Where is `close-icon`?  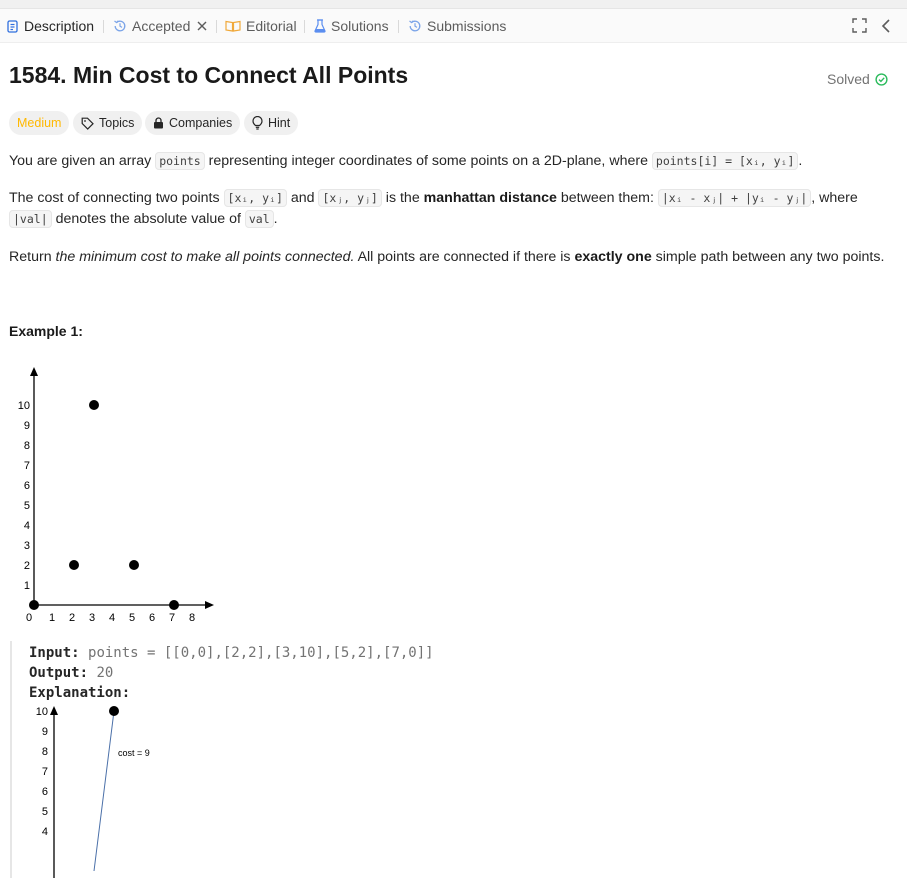 close-icon is located at coordinates (202, 26).